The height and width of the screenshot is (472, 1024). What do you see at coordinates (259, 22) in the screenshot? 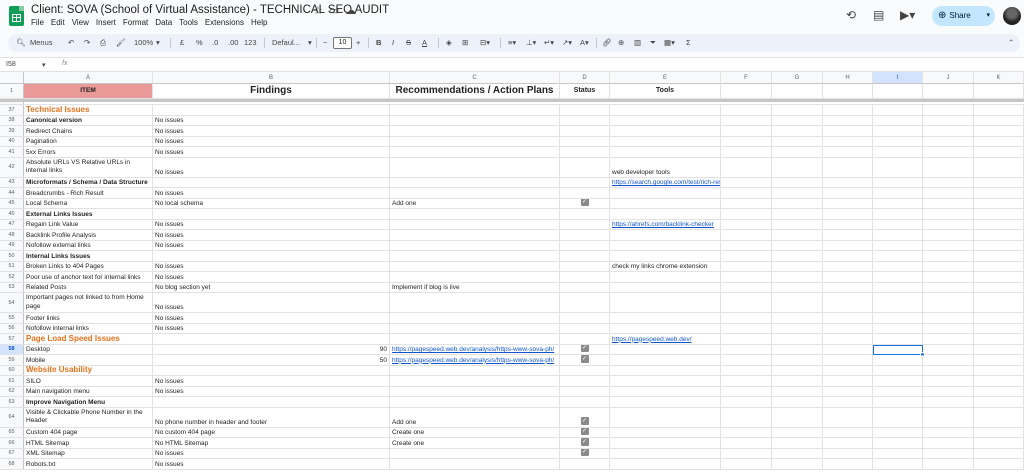
I see `menu-help: Help` at bounding box center [259, 22].